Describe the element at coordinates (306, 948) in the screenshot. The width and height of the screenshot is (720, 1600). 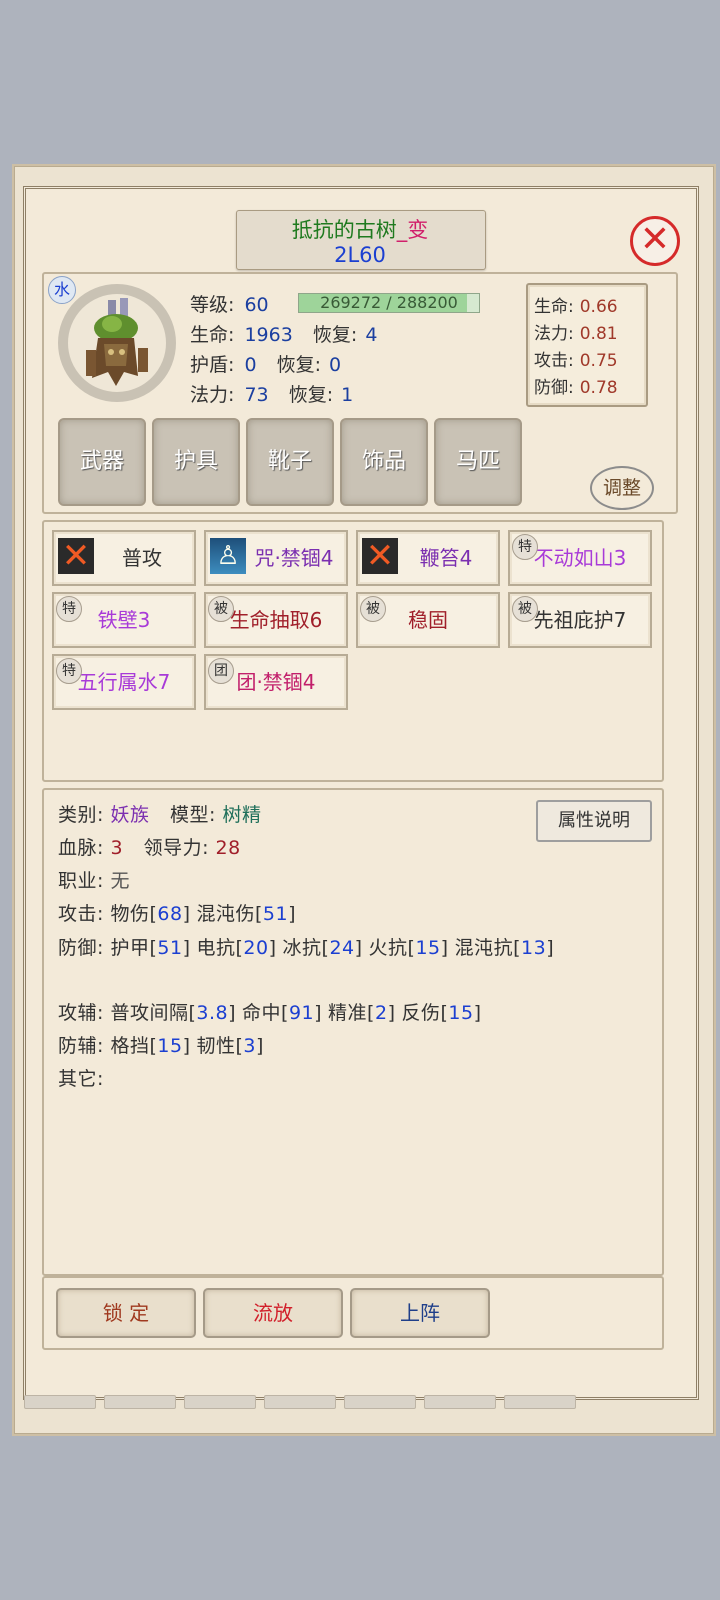
I see `attr-item-name: 冰抗[` at that location.